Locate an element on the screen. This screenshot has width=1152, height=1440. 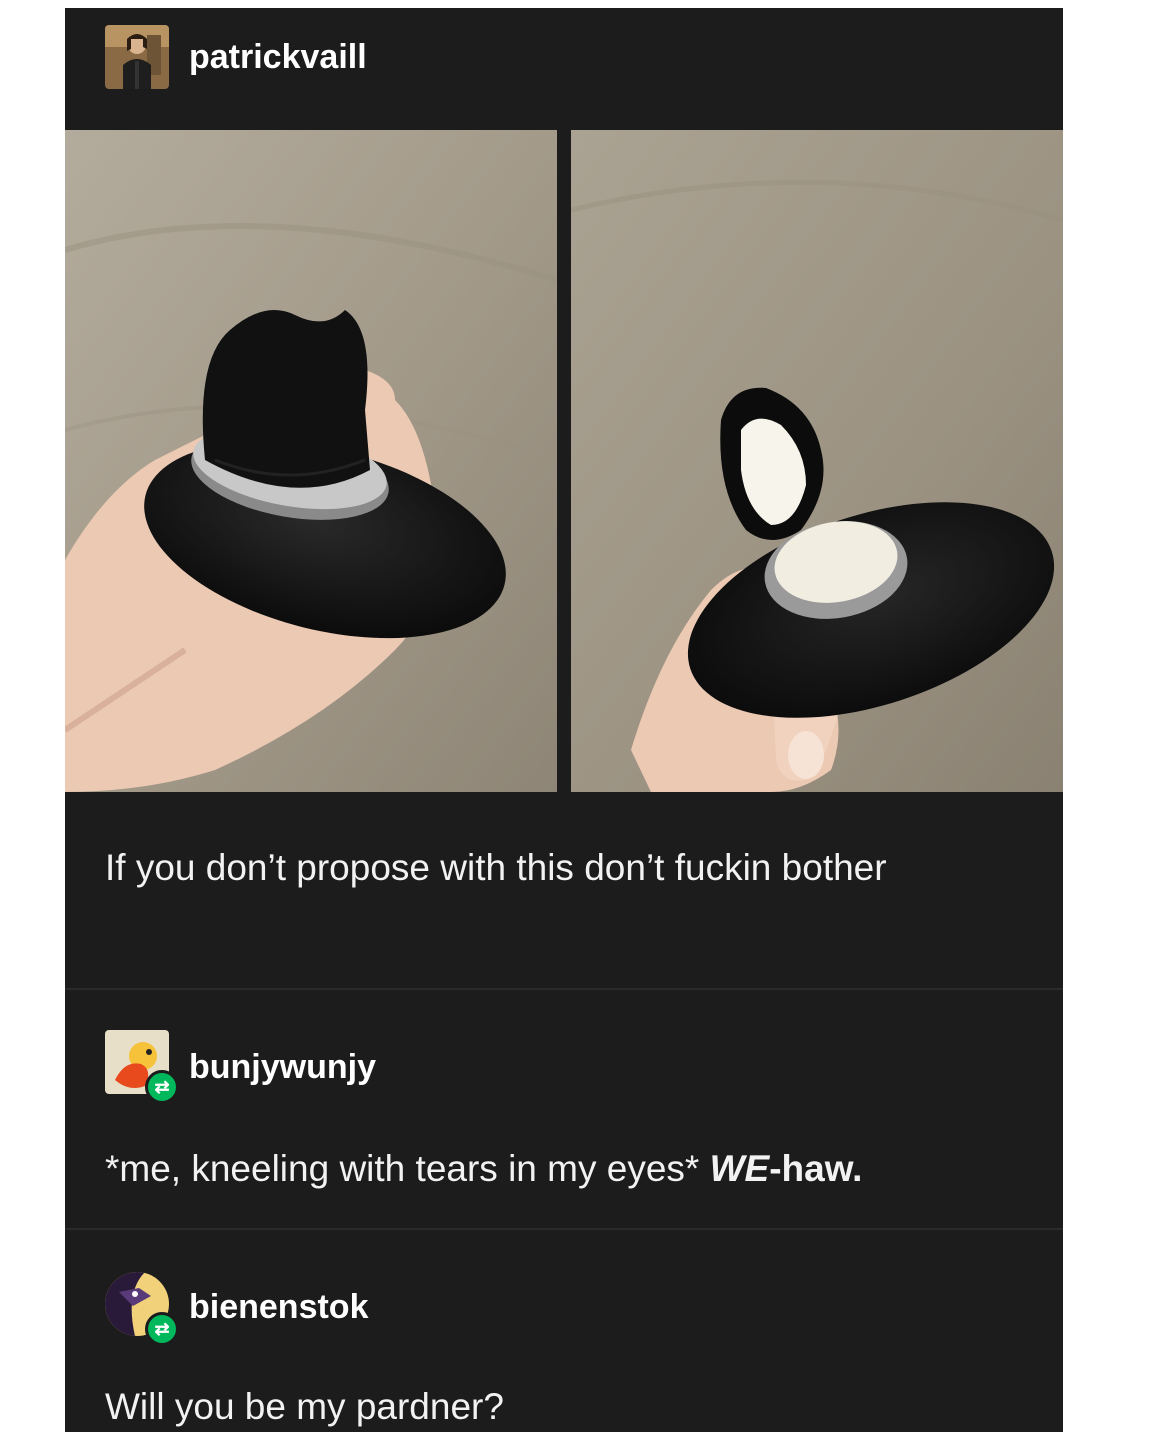
reblog-avatar-bienenstok: ⇄ is located at coordinates (145, 1312).